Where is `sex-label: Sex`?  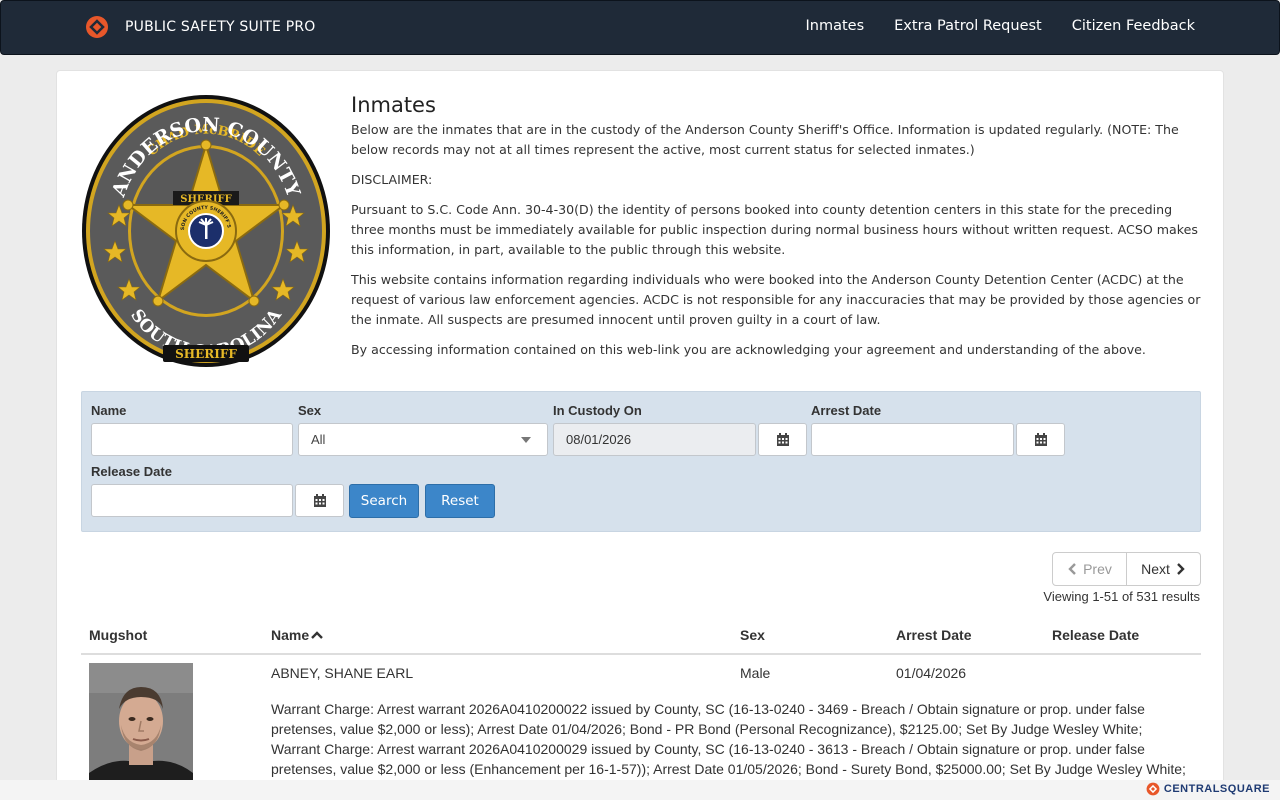
sex-label: Sex is located at coordinates (310, 410).